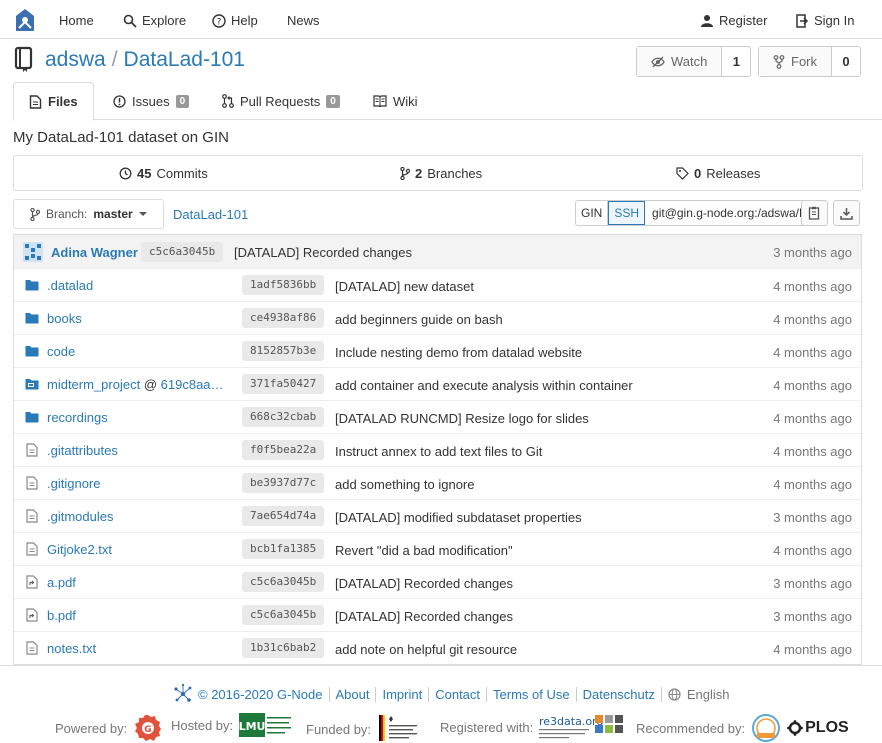 This screenshot has height=743, width=882. What do you see at coordinates (846, 213) in the screenshot?
I see `download-button` at bounding box center [846, 213].